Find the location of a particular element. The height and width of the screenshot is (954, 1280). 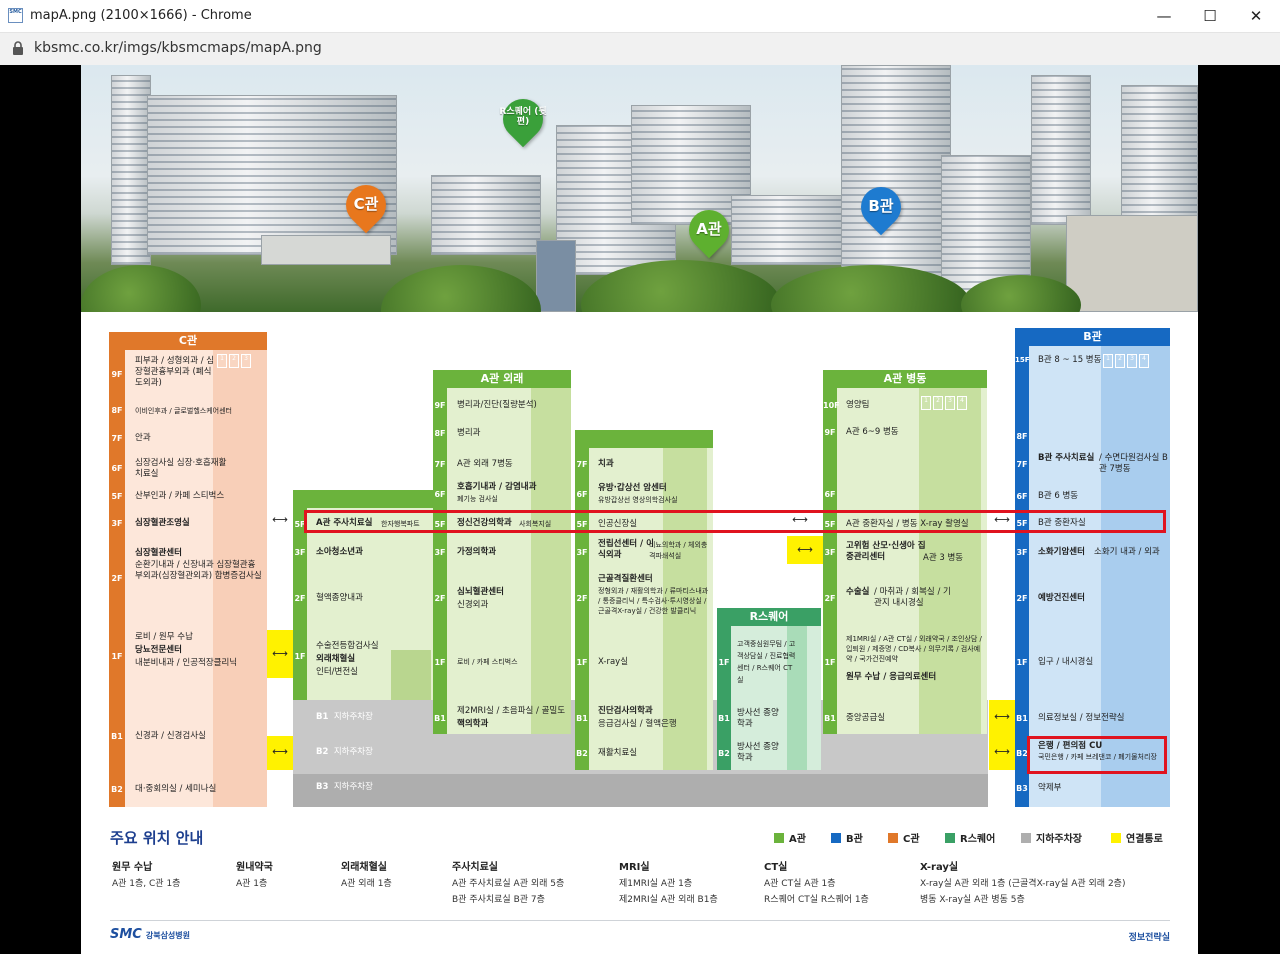

c-1f-text: 내분비내과 / 인공적장클리닉 is located at coordinates (186, 663).